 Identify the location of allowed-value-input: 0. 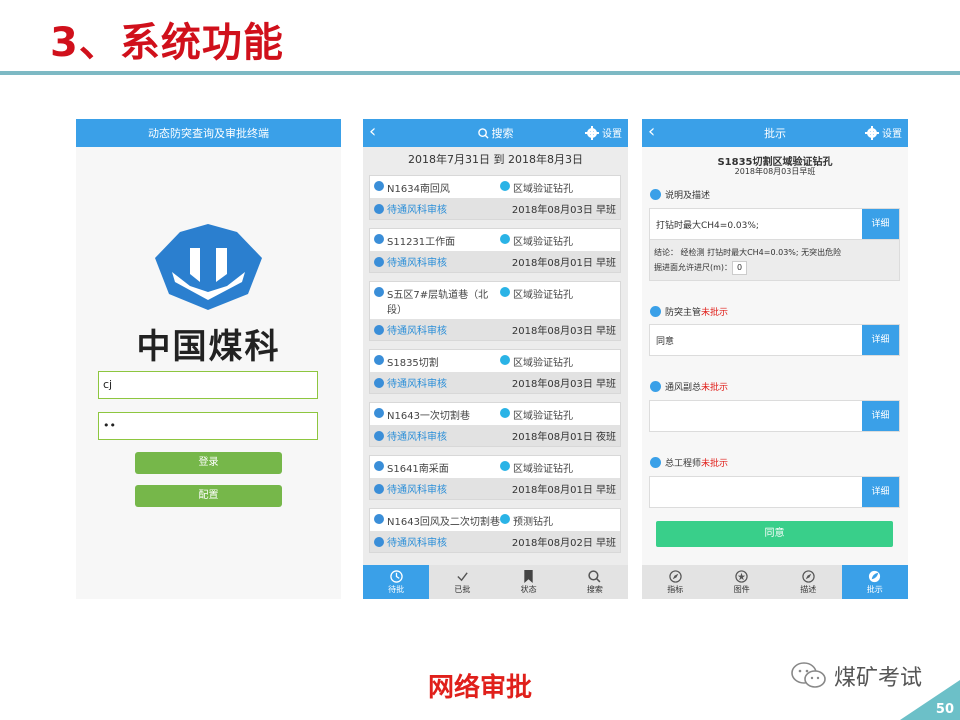
(740, 268).